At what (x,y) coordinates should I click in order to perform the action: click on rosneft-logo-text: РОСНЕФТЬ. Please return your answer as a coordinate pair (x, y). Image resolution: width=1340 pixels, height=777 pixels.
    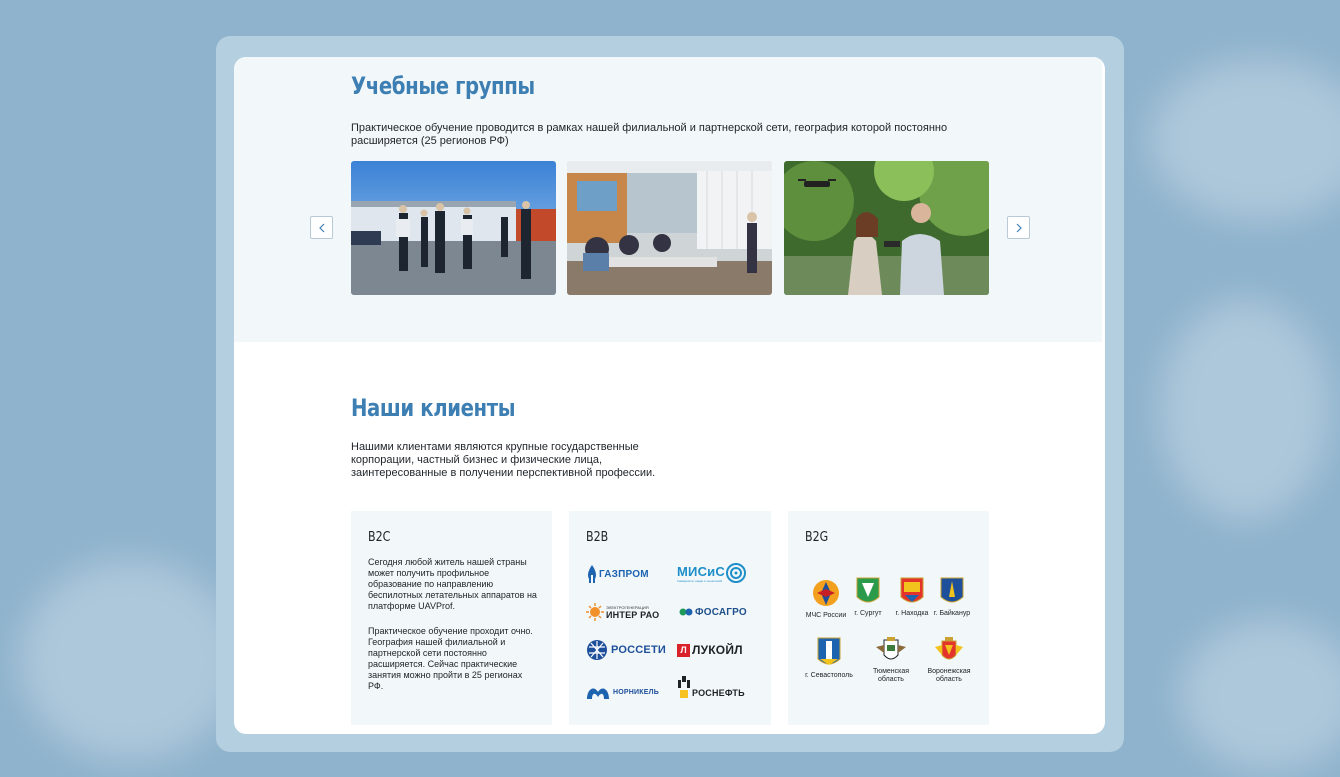
    Looking at the image, I should click on (718, 693).